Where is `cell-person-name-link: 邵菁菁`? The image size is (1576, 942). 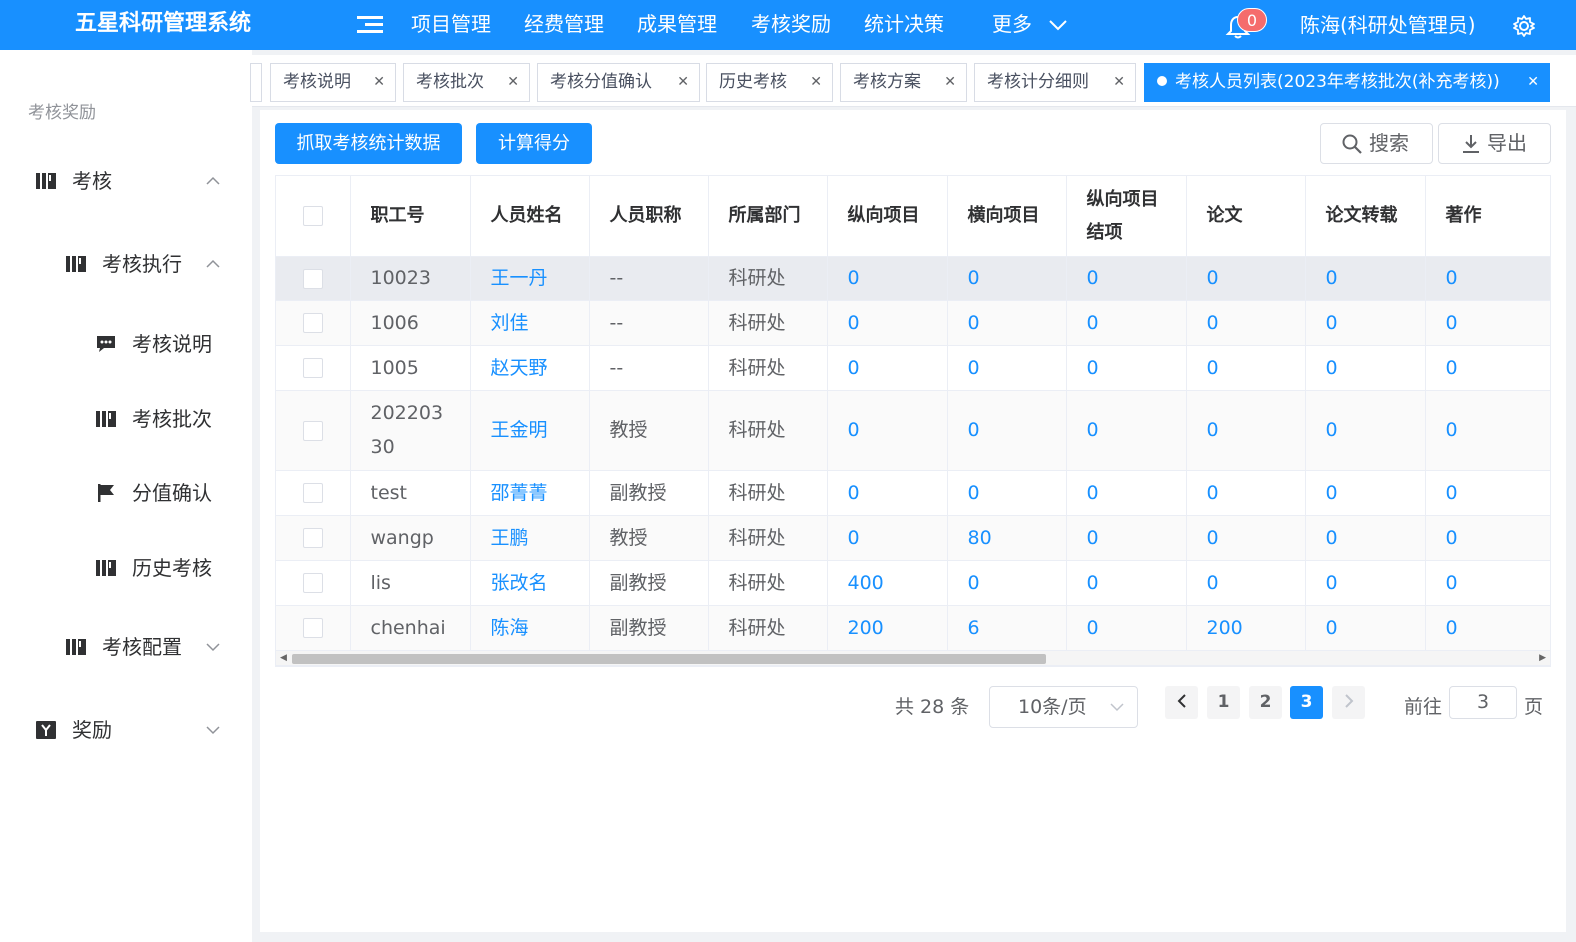
cell-person-name-link: 邵菁菁 is located at coordinates (530, 493).